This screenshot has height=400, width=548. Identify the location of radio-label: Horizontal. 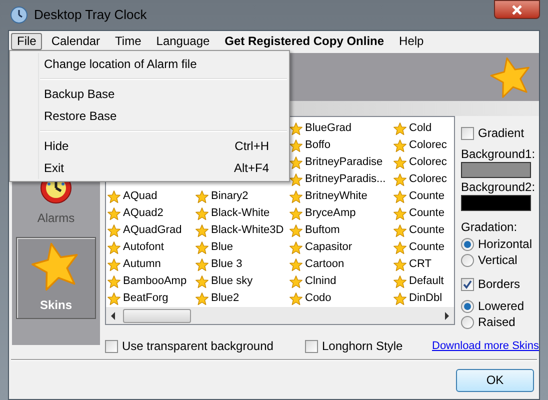
(505, 244).